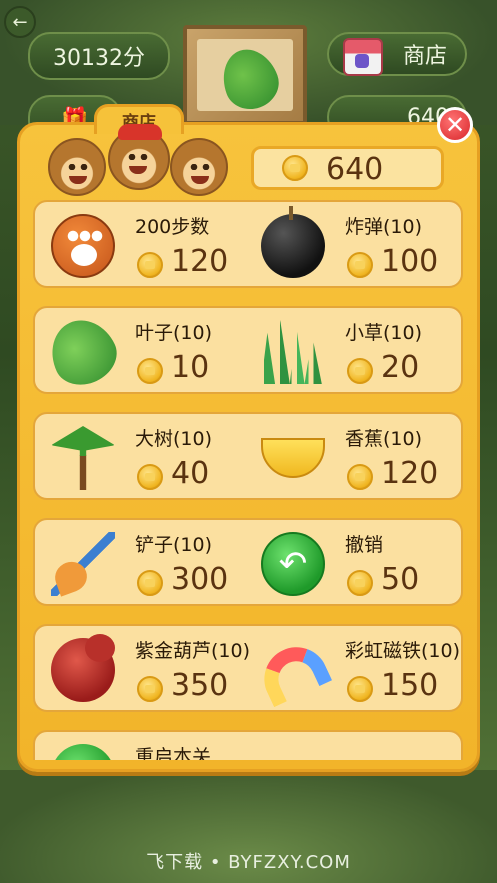 The width and height of the screenshot is (497, 883). Describe the element at coordinates (352, 458) in the screenshot. I see `shop-item-banana: 香蕉(10) 120` at that location.